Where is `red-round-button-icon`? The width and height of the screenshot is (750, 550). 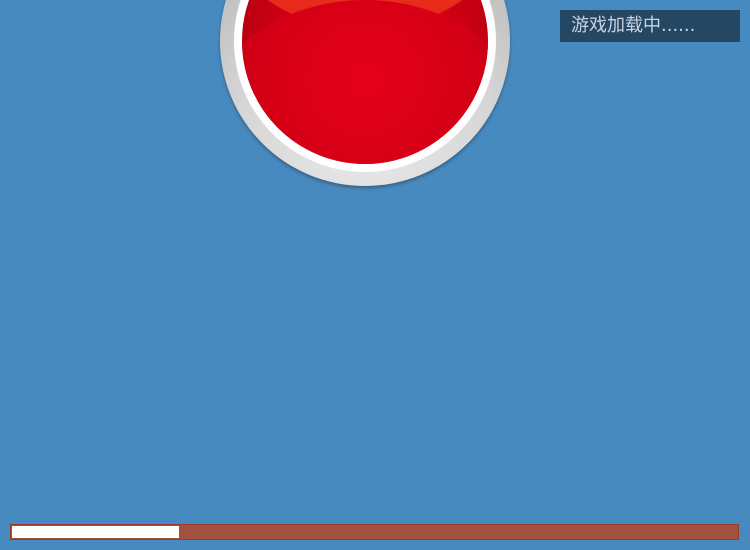
red-round-button-icon is located at coordinates (365, 82).